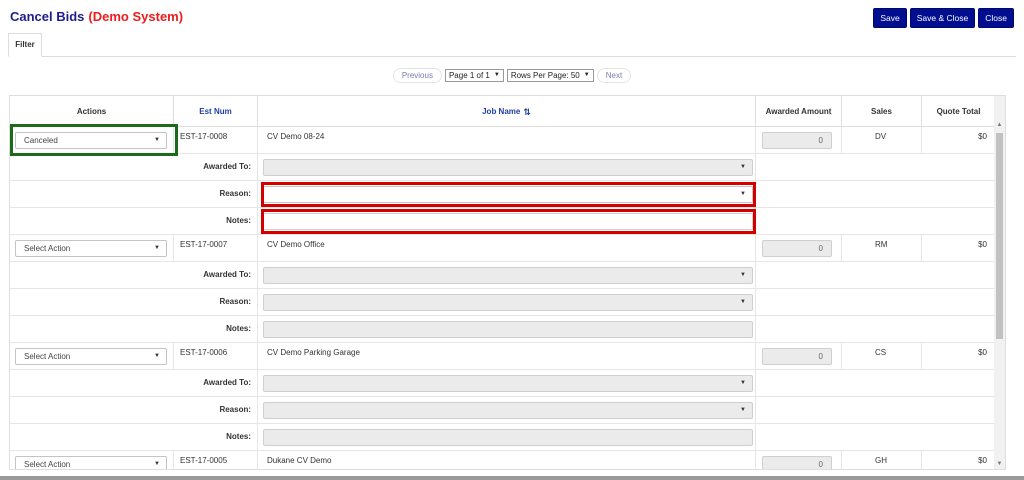 The height and width of the screenshot is (480, 1024). Describe the element at coordinates (999, 125) in the screenshot. I see `scroll-up-icon: ▲` at that location.